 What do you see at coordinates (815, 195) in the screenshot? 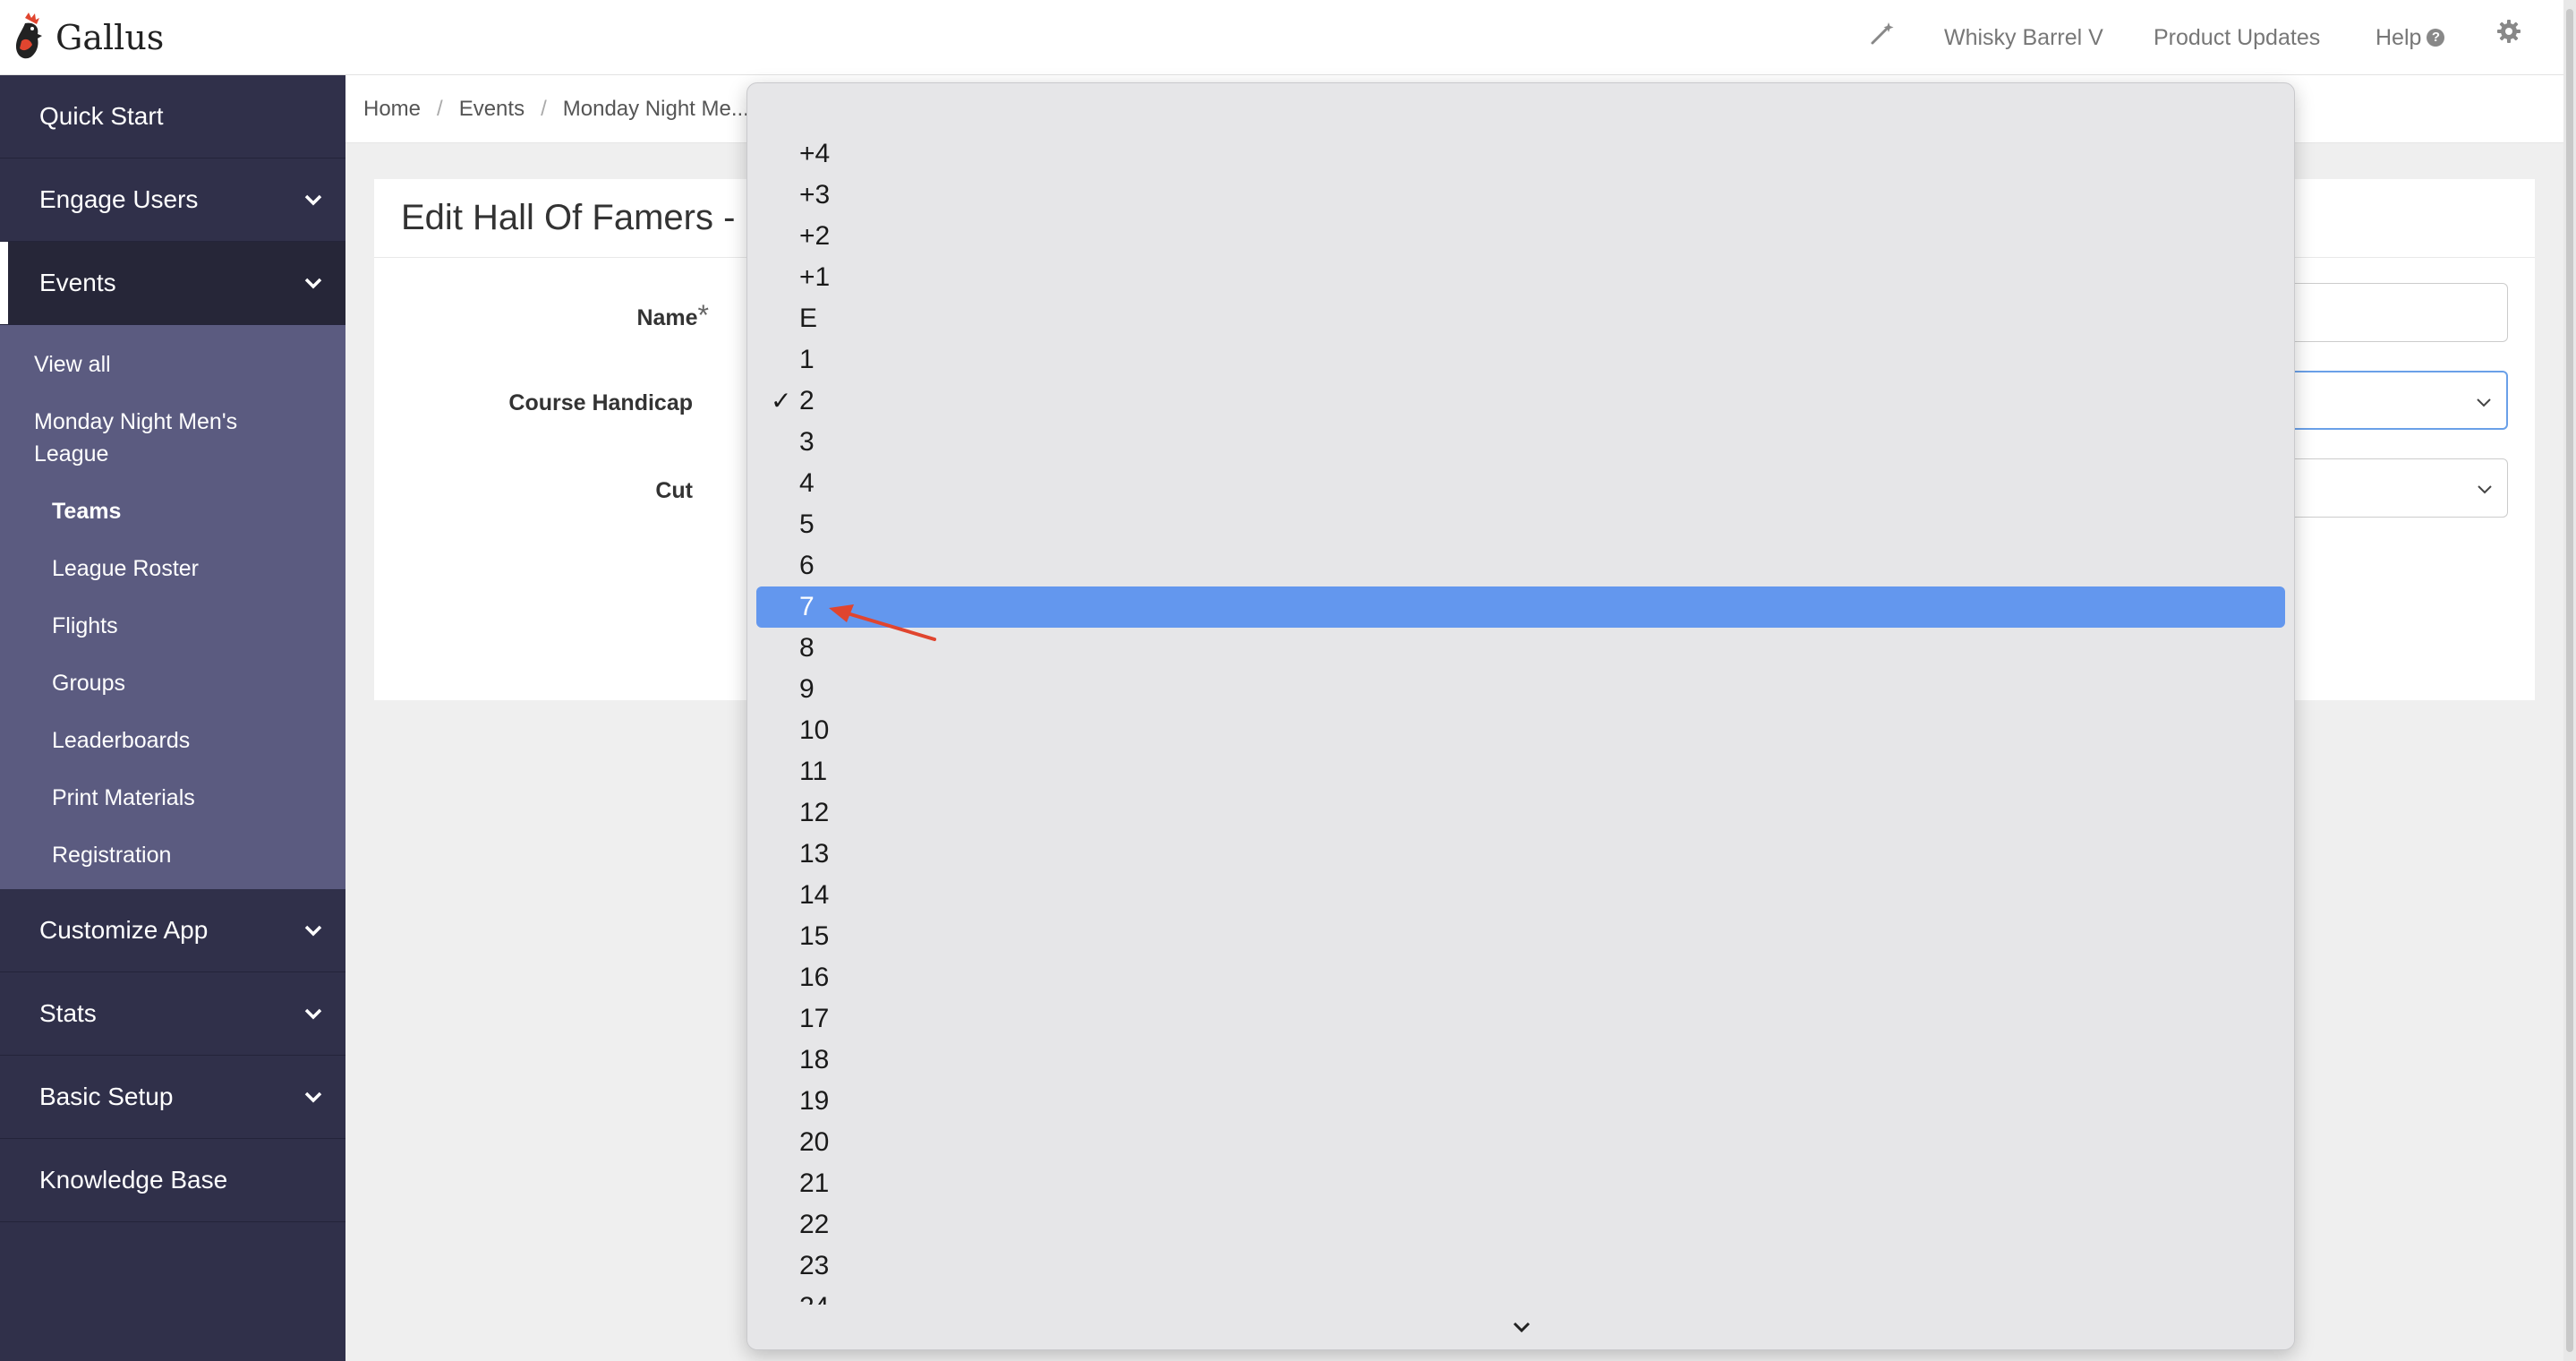
I see `dropdown-option-label: +3` at bounding box center [815, 195].